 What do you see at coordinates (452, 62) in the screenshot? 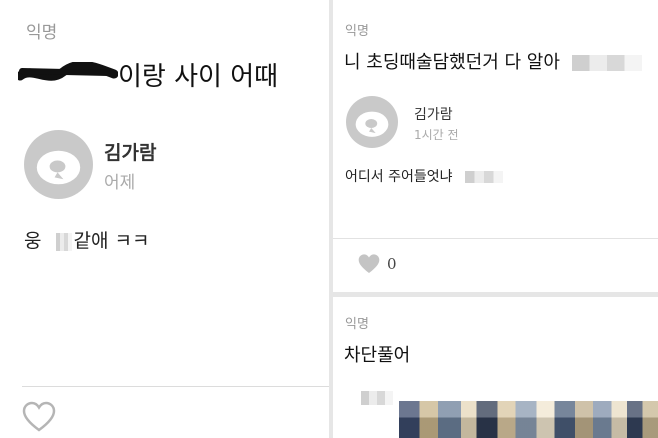
I see `post-title-text: 니 초딩때술담했던거 다 알아` at bounding box center [452, 62].